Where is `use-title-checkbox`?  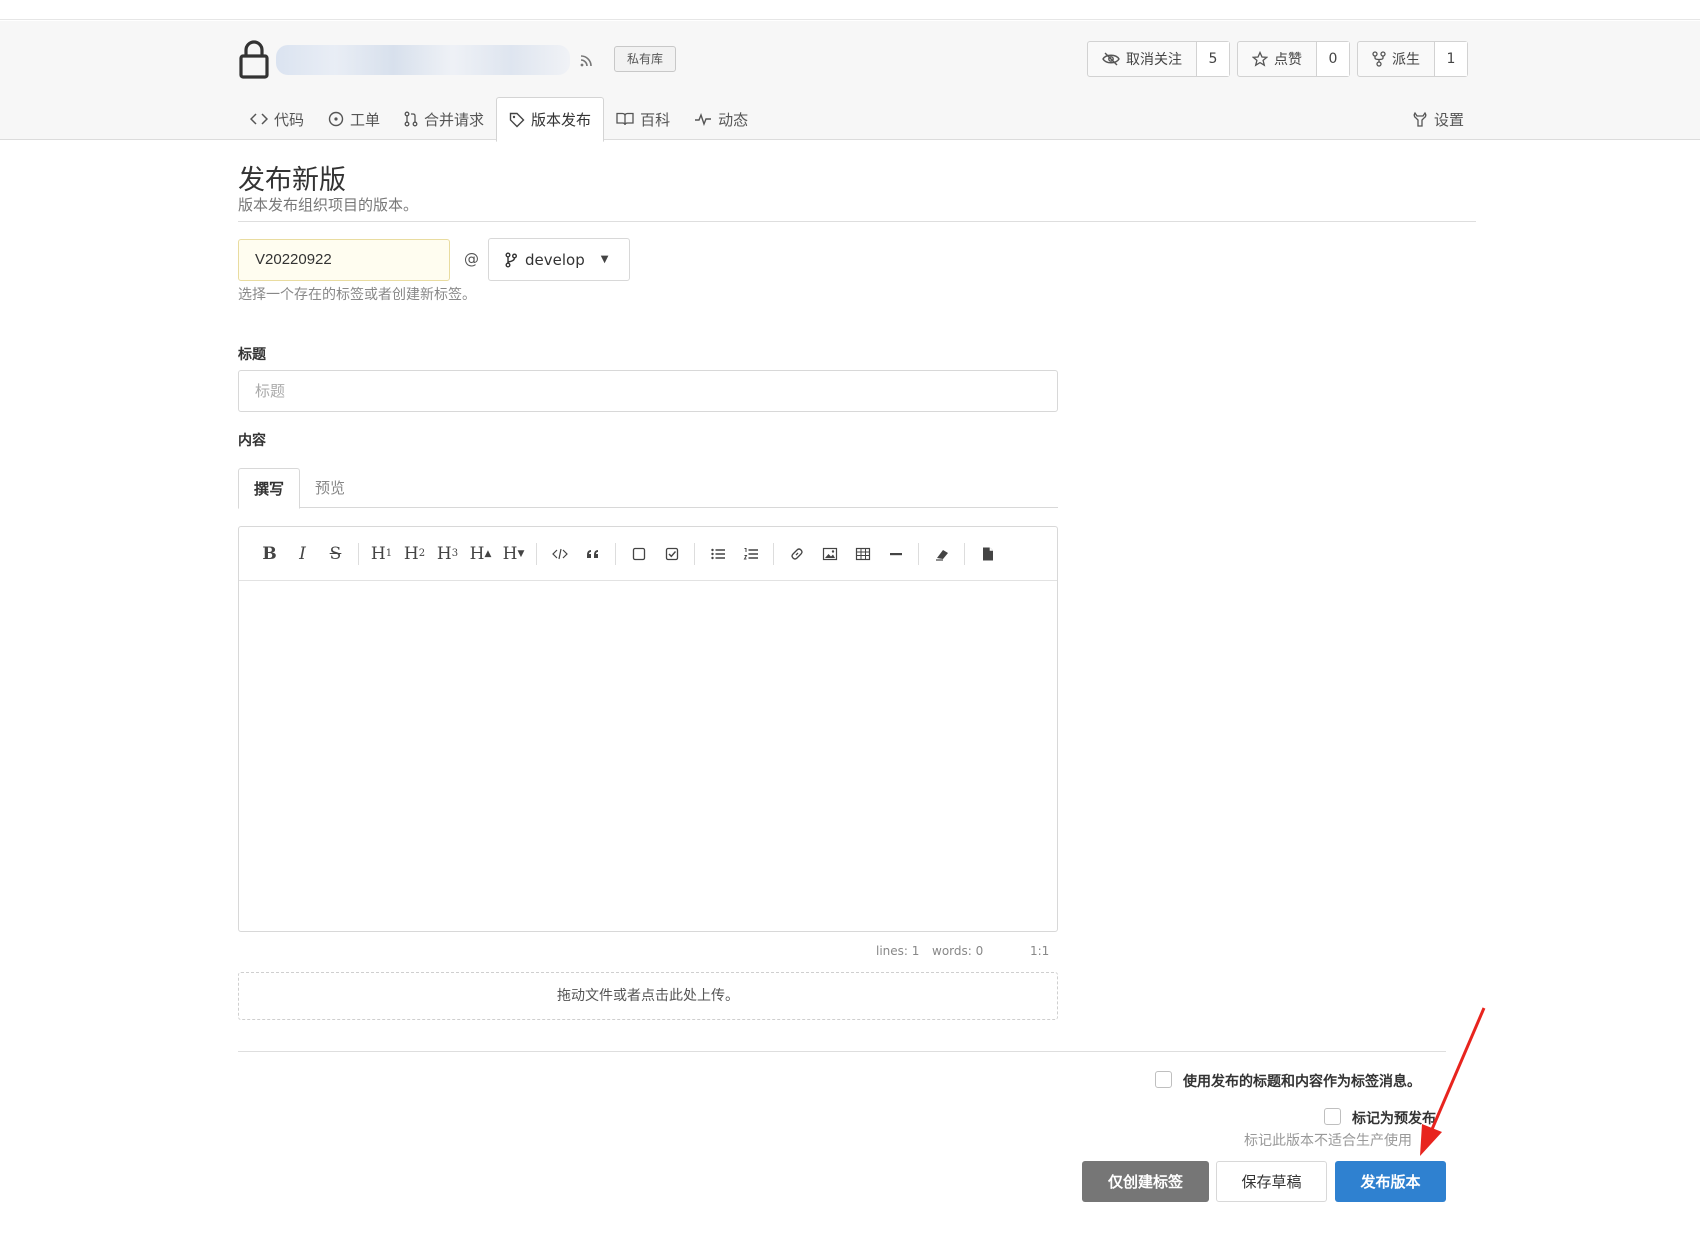
use-title-checkbox is located at coordinates (1163, 1079).